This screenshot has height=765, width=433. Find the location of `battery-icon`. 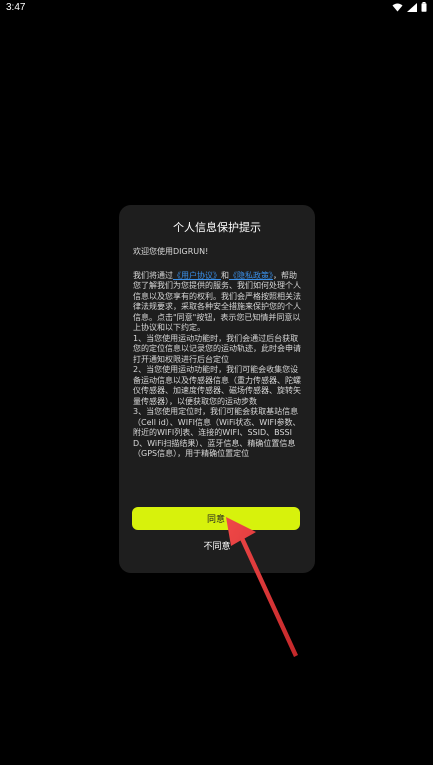

battery-icon is located at coordinates (424, 7).